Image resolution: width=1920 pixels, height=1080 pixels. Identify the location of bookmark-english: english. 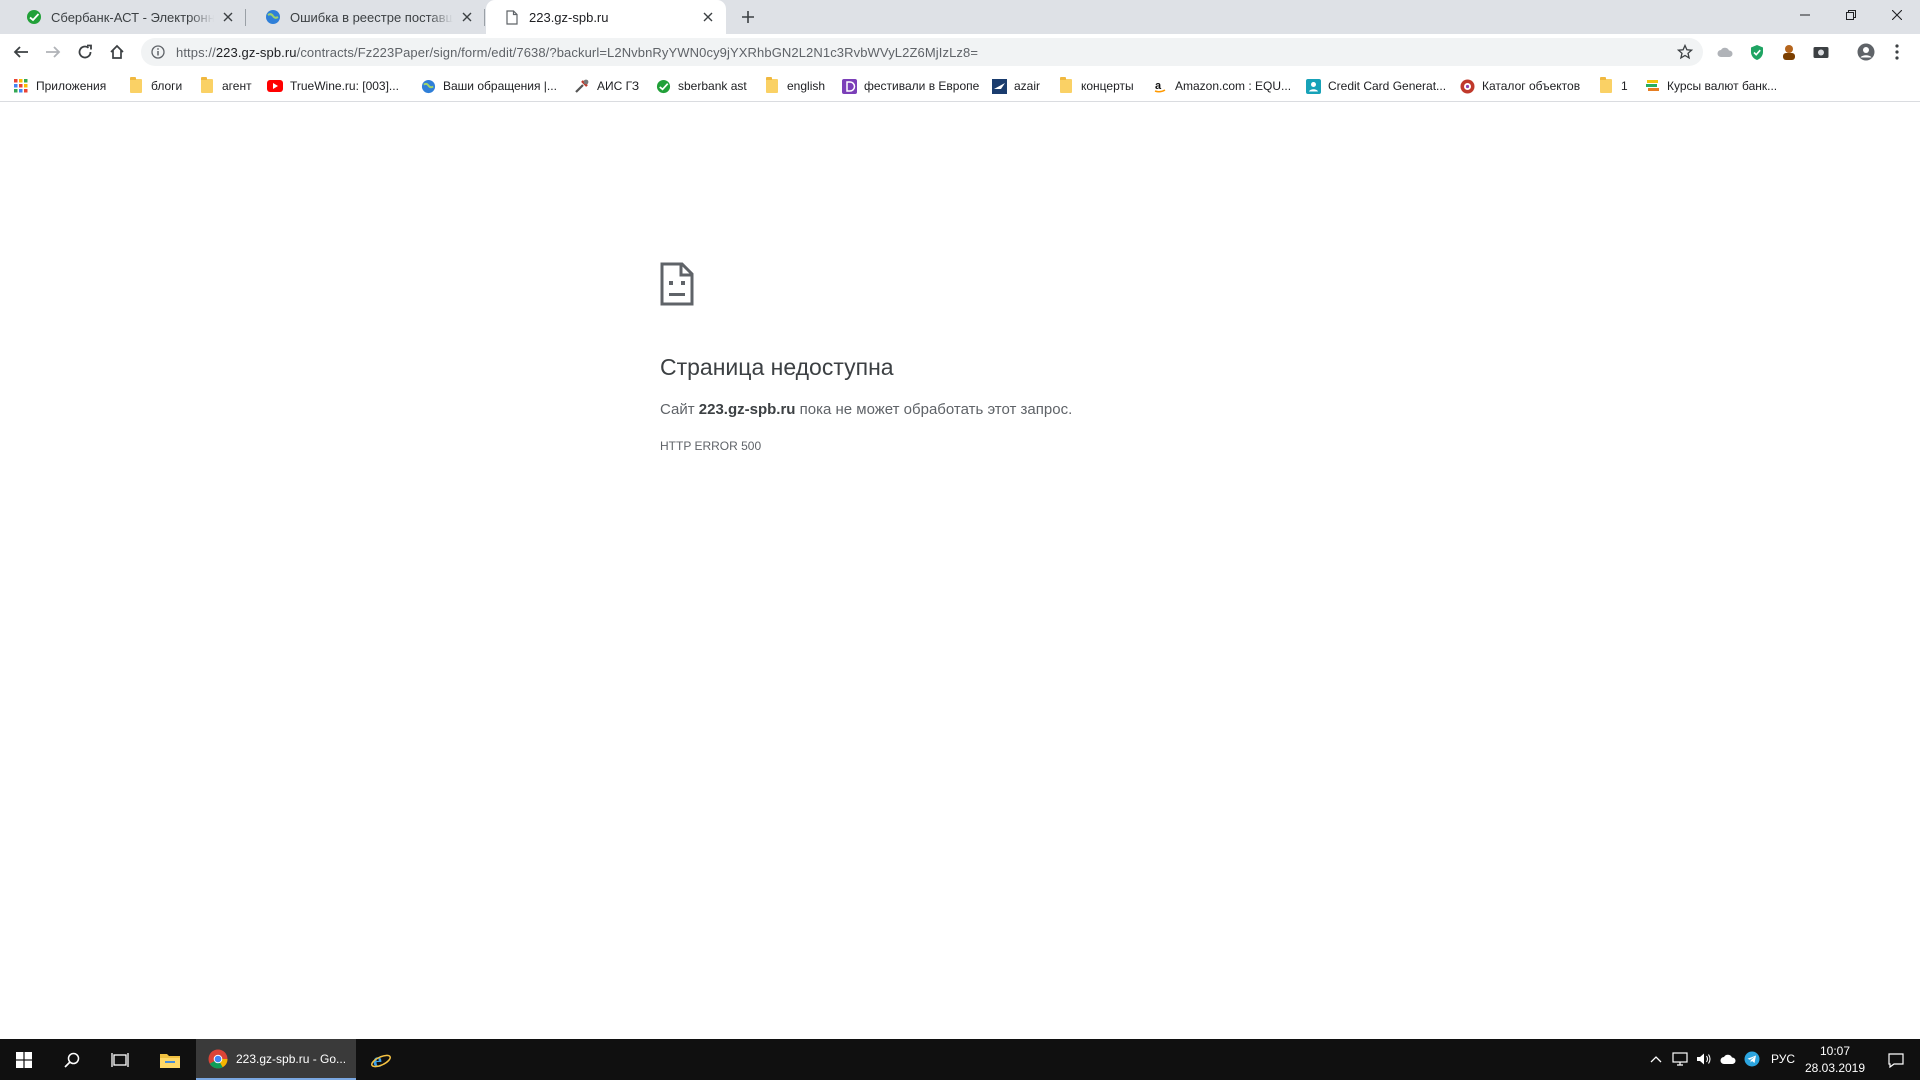
(794, 86).